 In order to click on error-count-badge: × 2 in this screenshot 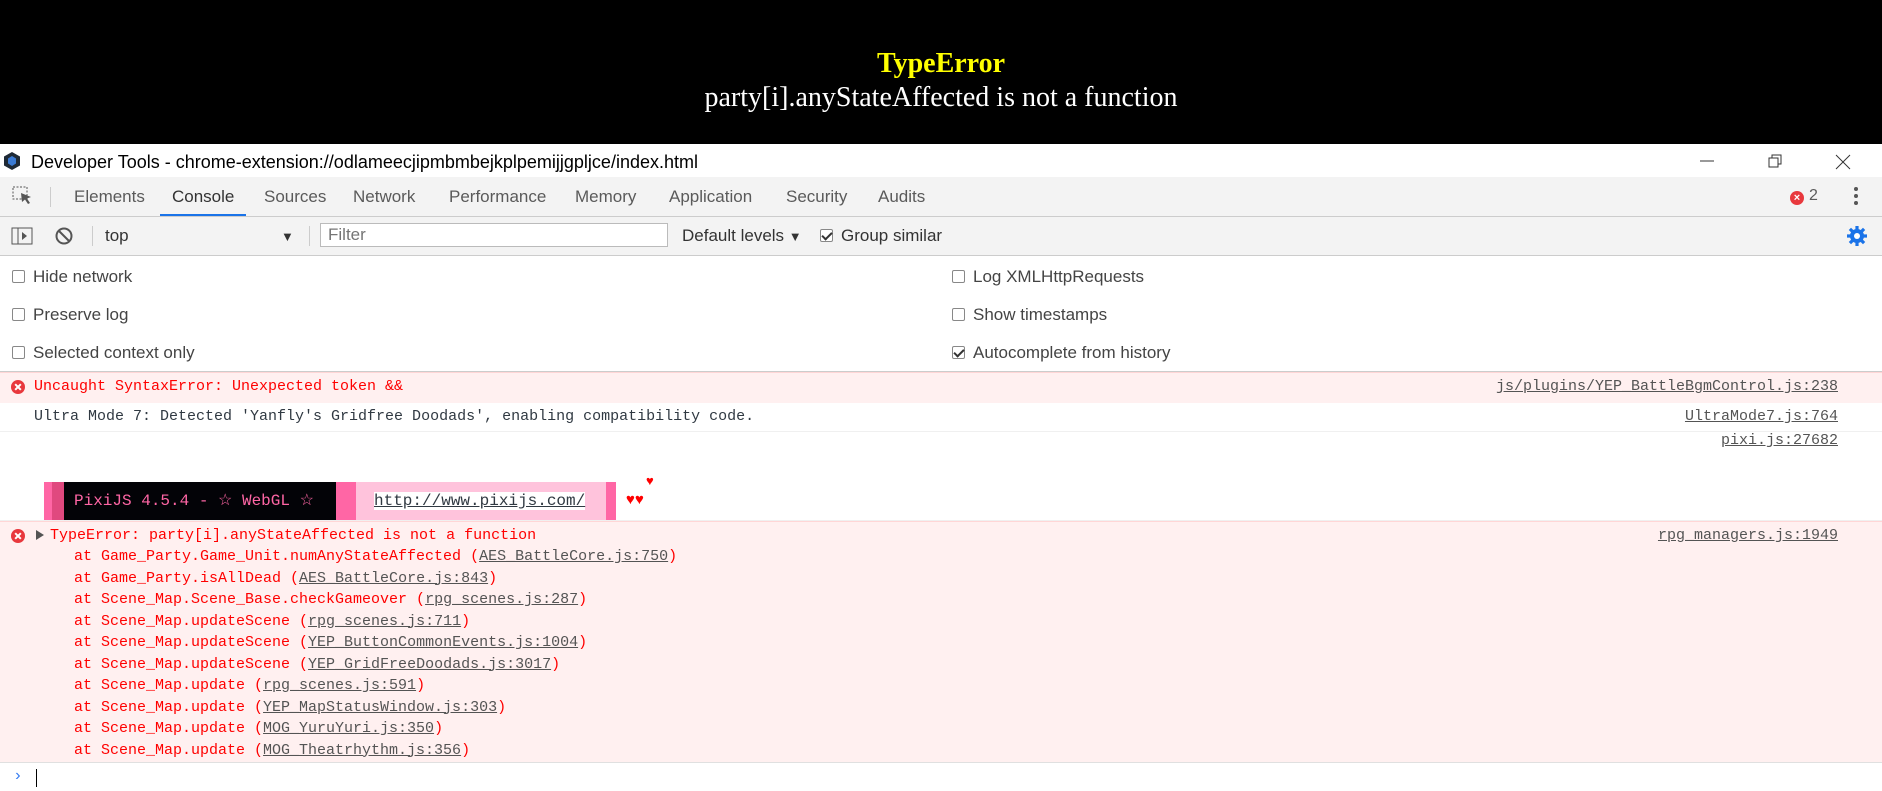, I will do `click(1804, 196)`.